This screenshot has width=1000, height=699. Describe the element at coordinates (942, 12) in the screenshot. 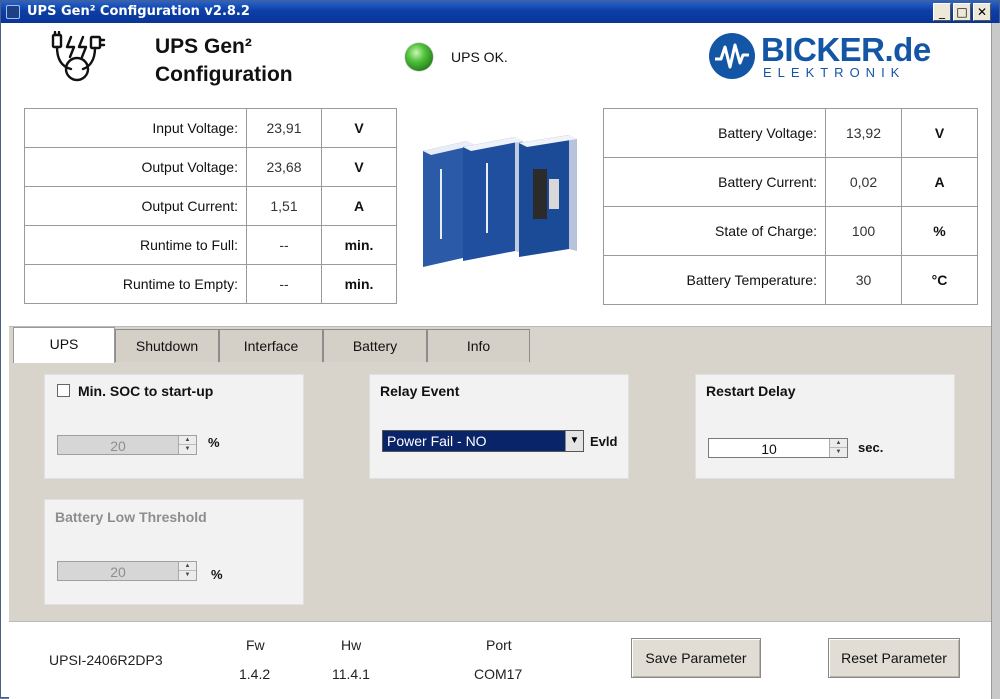

I see `minimize-button: _` at that location.